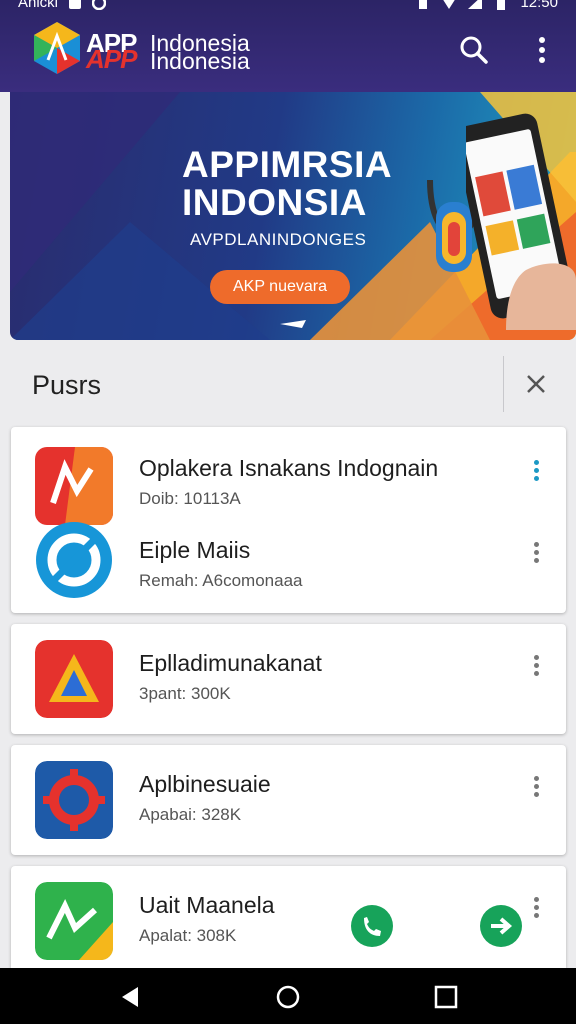 The width and height of the screenshot is (576, 1024). What do you see at coordinates (423, 4) in the screenshot?
I see `vibrate-icon` at bounding box center [423, 4].